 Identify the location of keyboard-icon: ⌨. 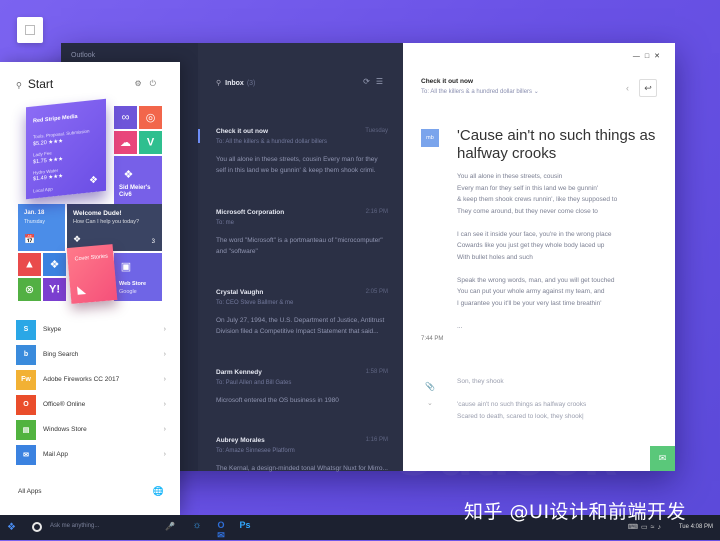
(634, 527).